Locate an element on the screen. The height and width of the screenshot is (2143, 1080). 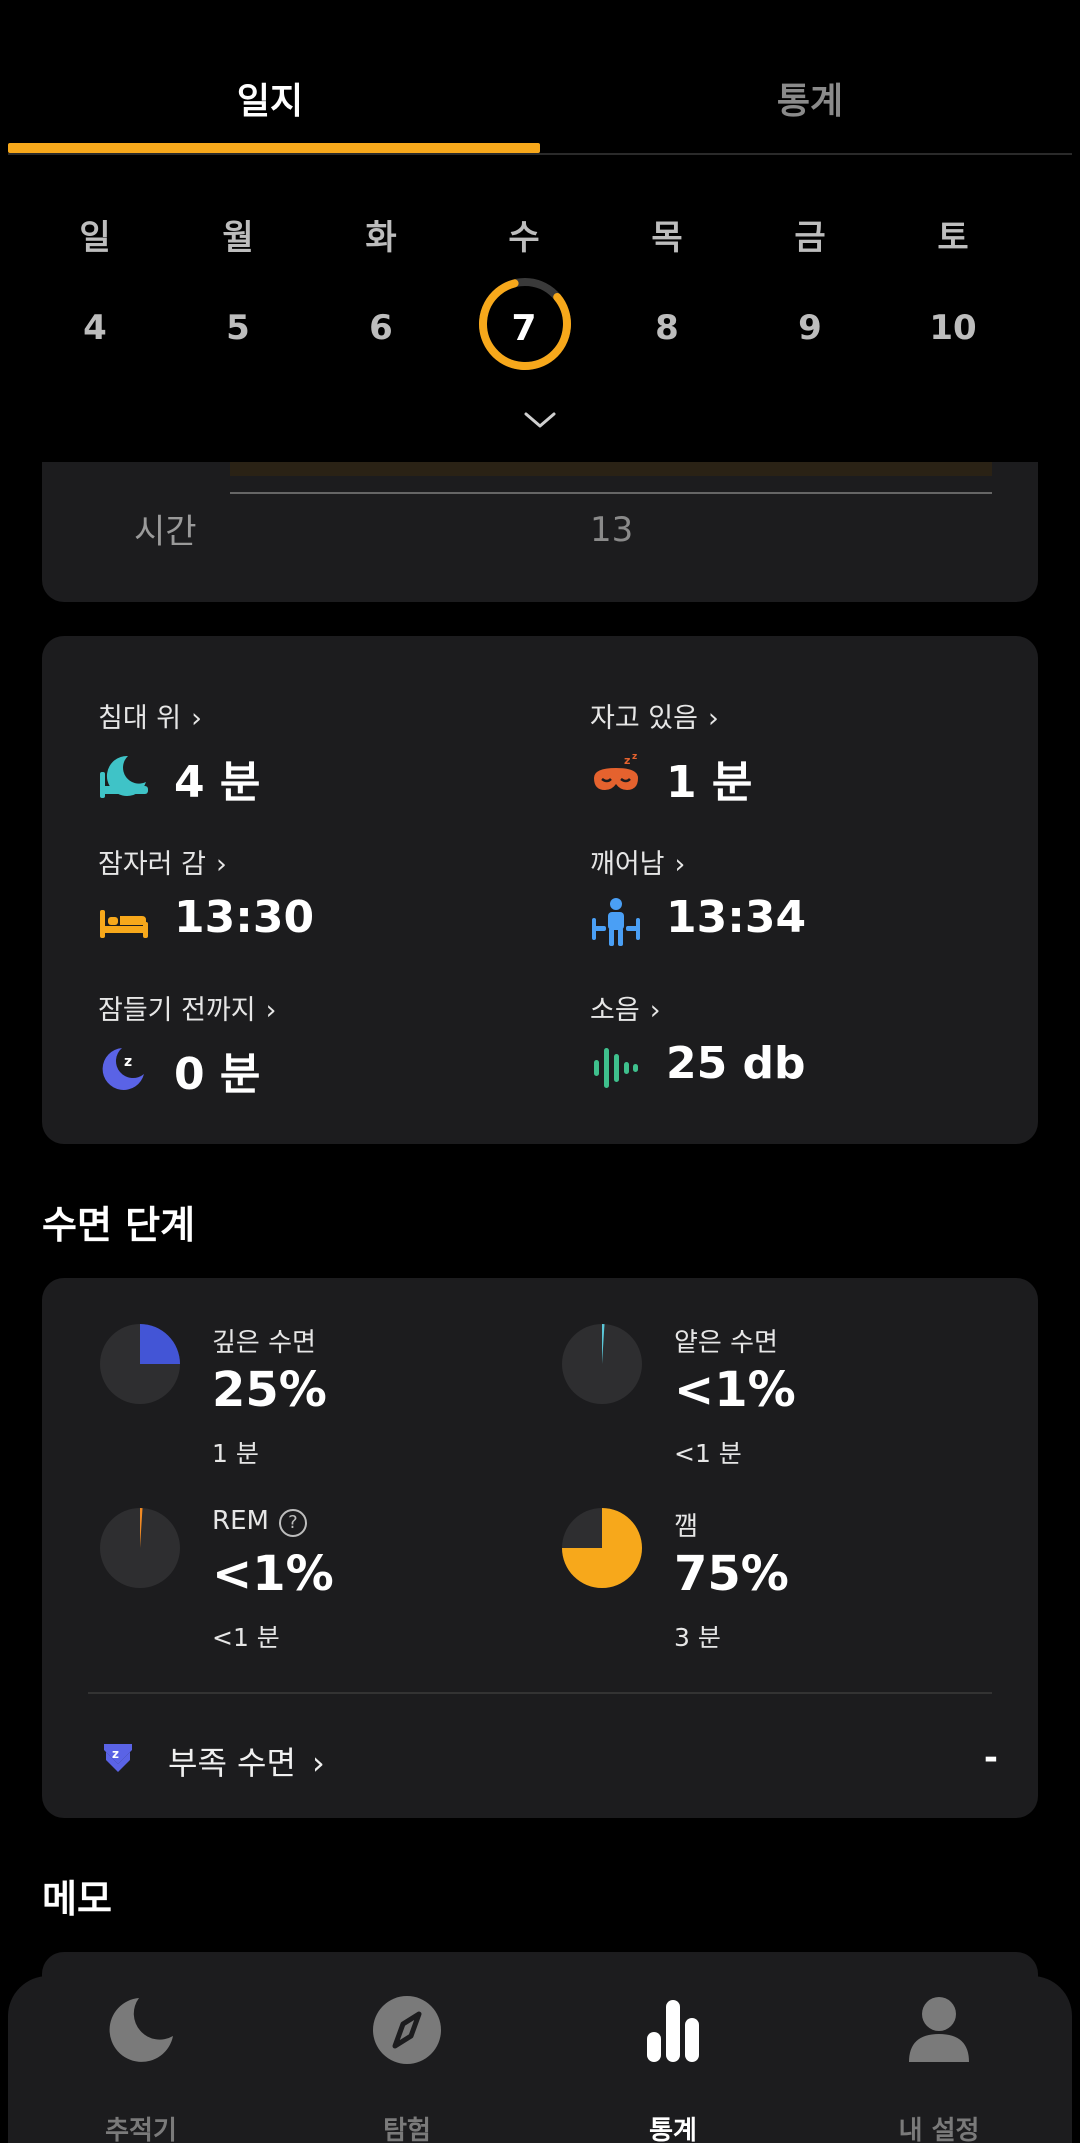
wake-up-person-icon is located at coordinates (616, 922).